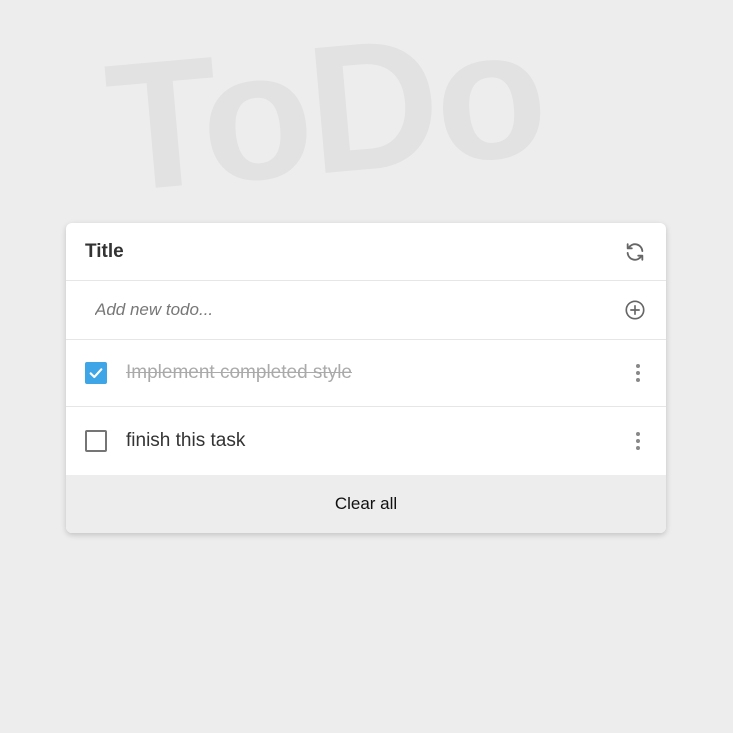 The width and height of the screenshot is (733, 733). I want to click on refresh-icon, so click(635, 251).